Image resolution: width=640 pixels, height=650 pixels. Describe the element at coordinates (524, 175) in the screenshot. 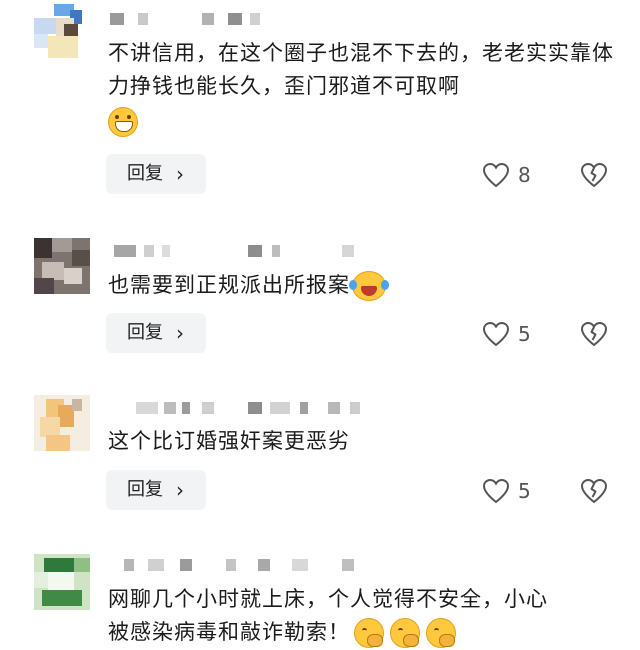

I see `like-count: 8` at that location.